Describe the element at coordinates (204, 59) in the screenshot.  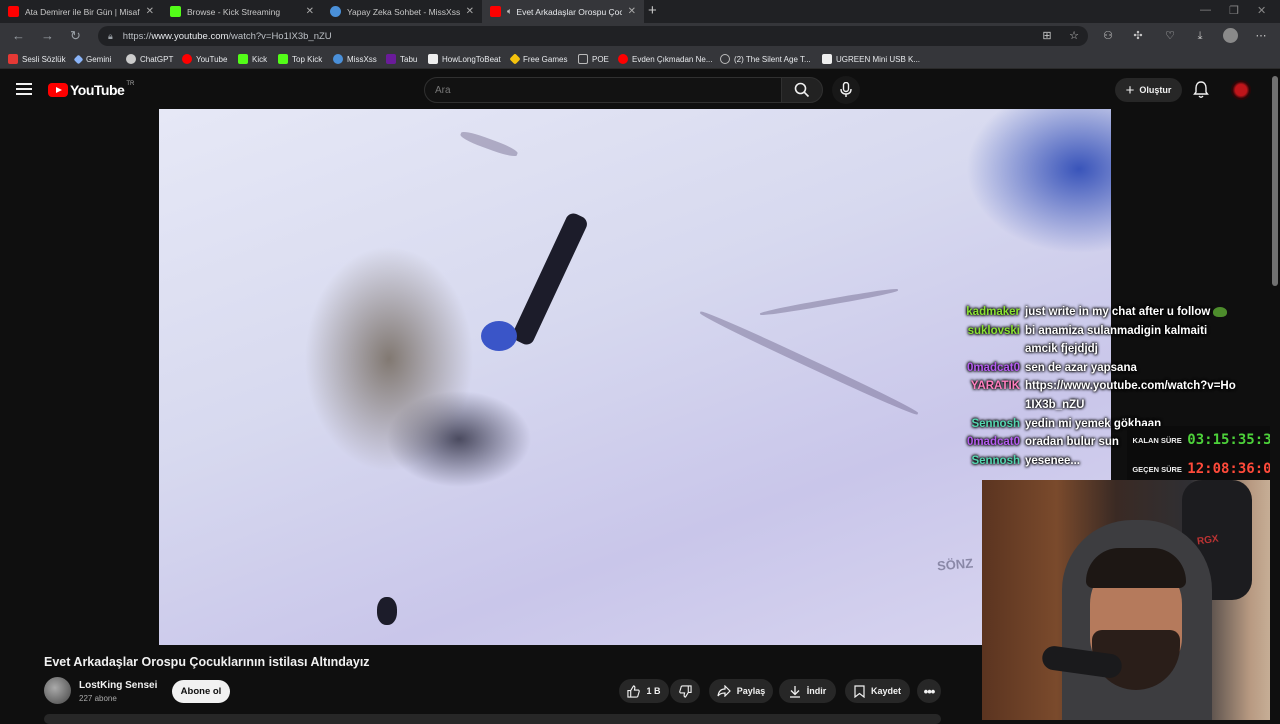
I see `bookmark-youtube: YouTube` at that location.